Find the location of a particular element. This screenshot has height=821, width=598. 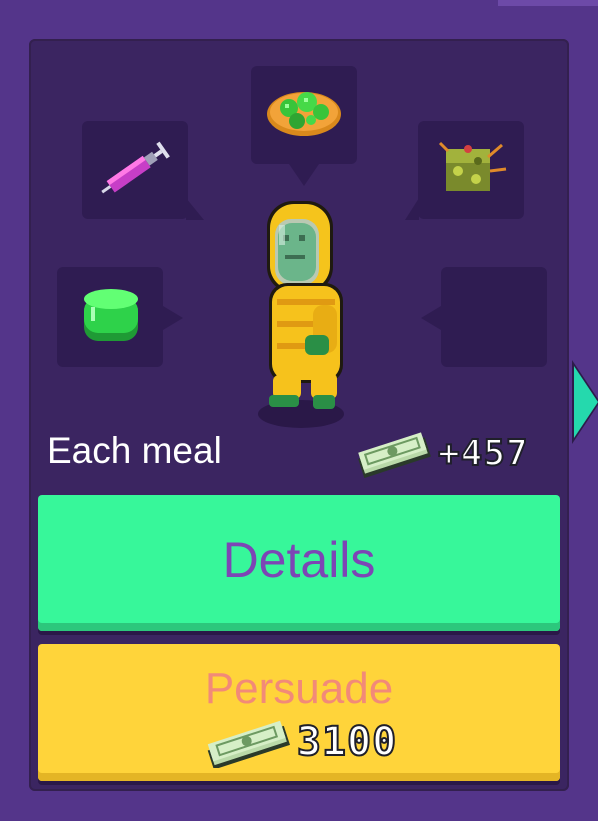

persuade-cost: 3100 is located at coordinates (299, 742).